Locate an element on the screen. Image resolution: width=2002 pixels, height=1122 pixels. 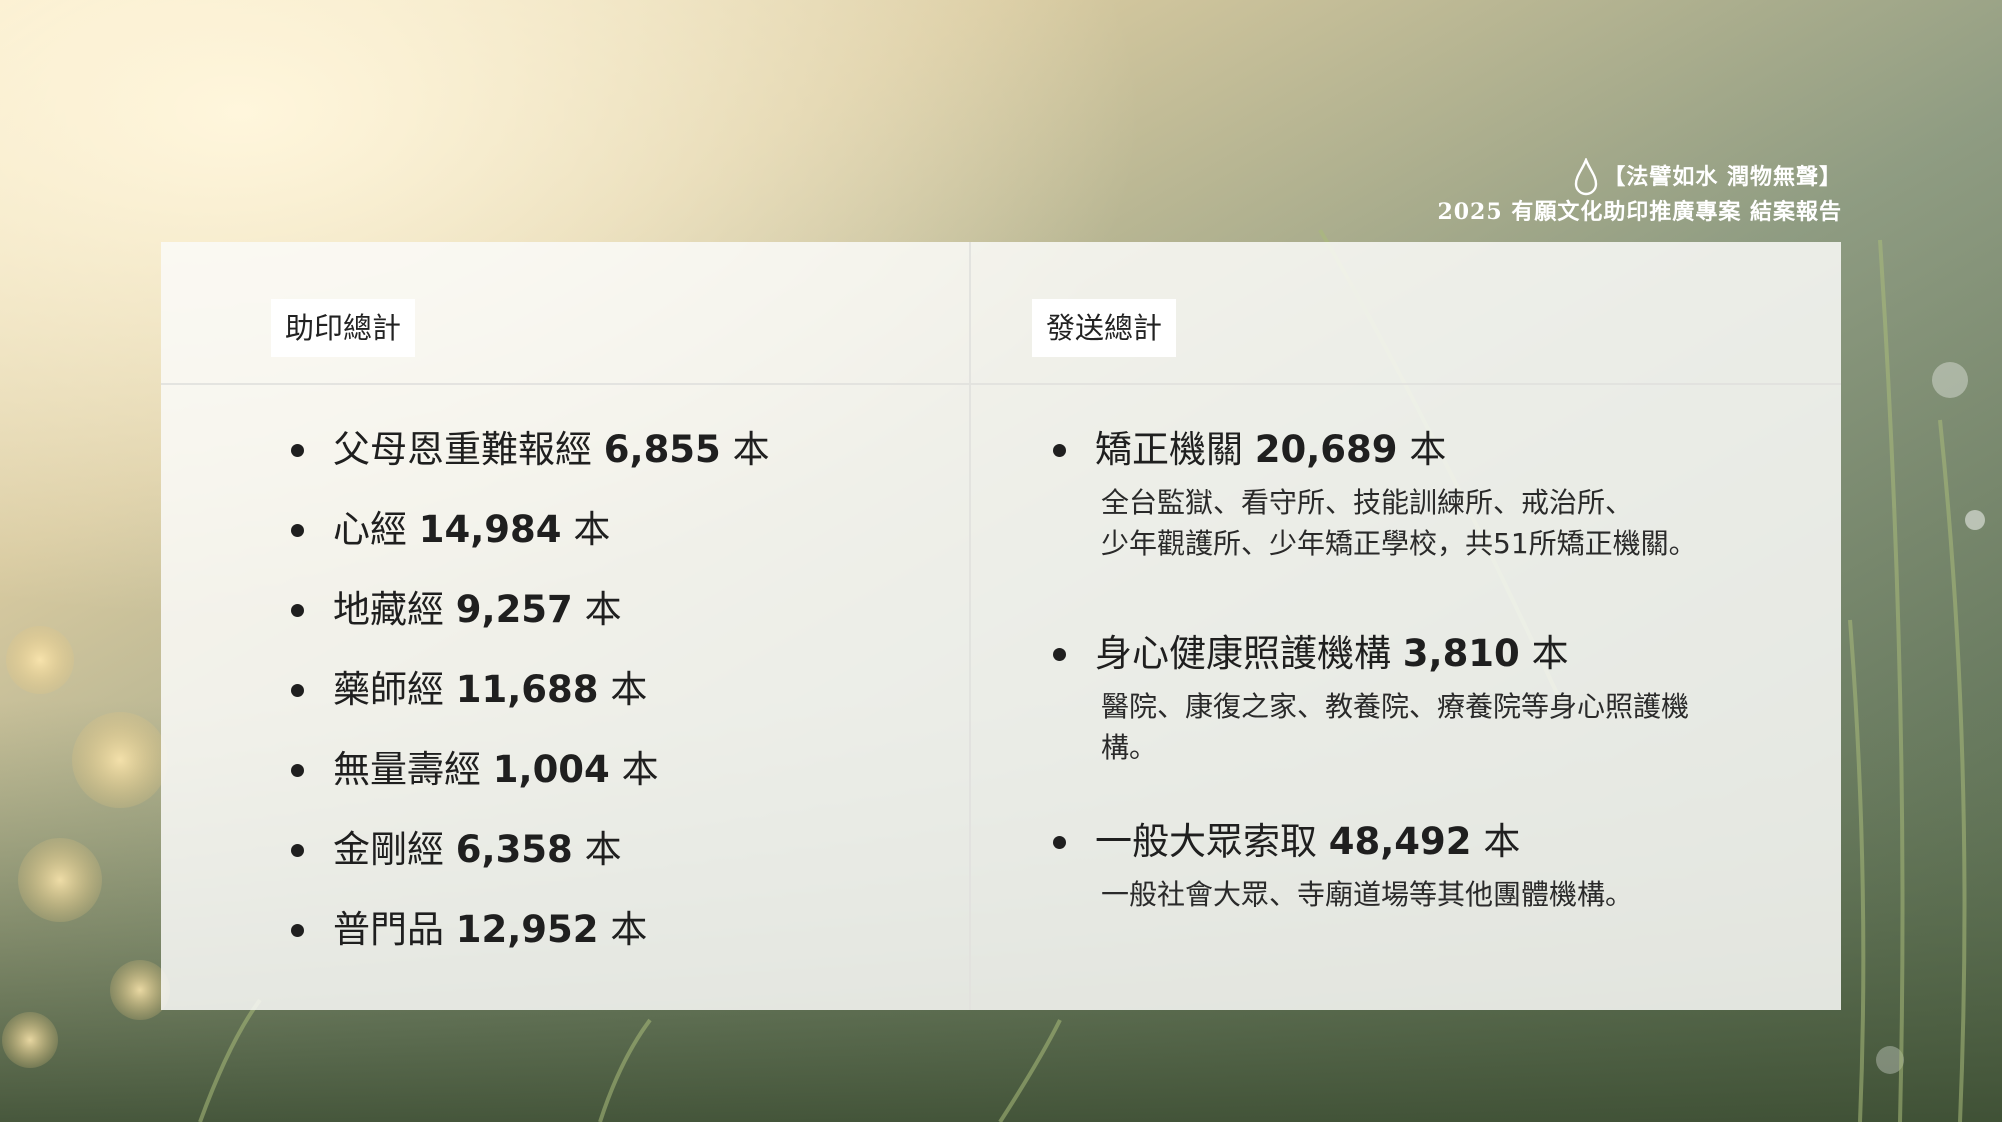
list-item: 金剛經 6,358 本 is located at coordinates (530, 868).